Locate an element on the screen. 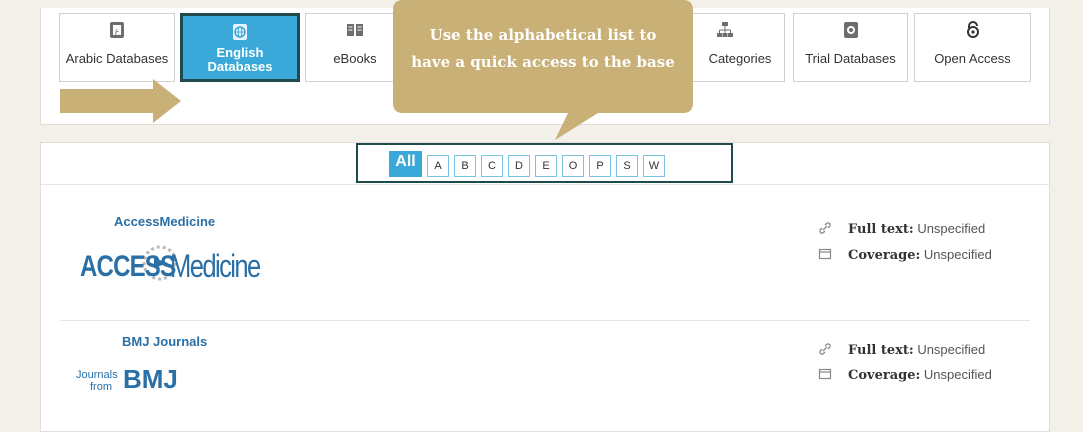  tab-english-databases: English Databases is located at coordinates (240, 47).